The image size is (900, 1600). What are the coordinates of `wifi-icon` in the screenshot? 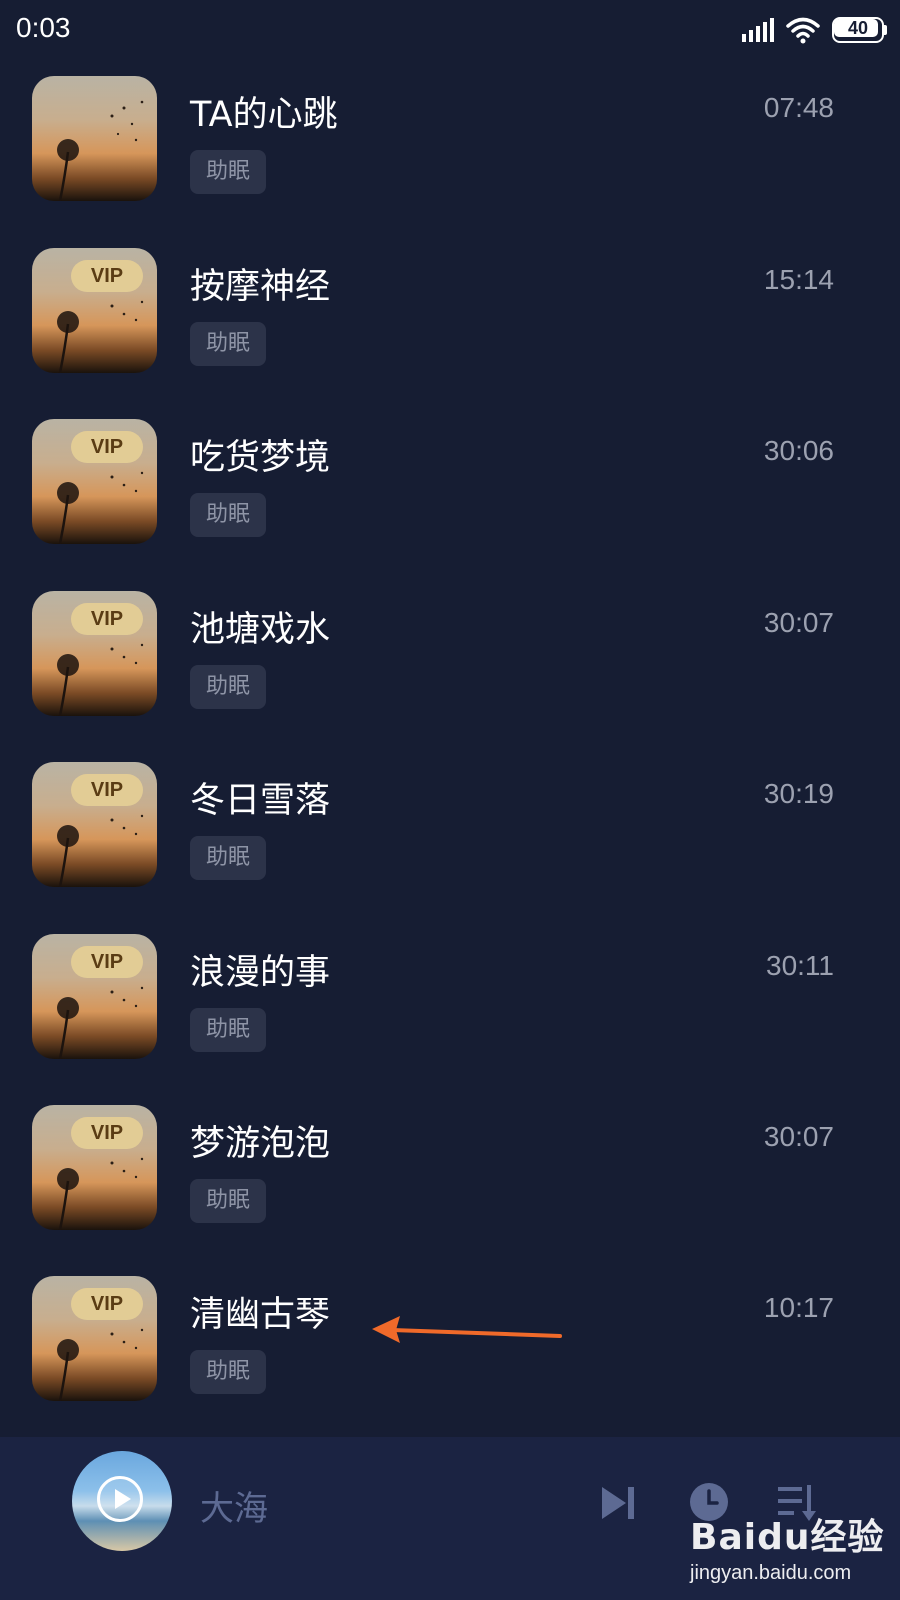 It's located at (803, 30).